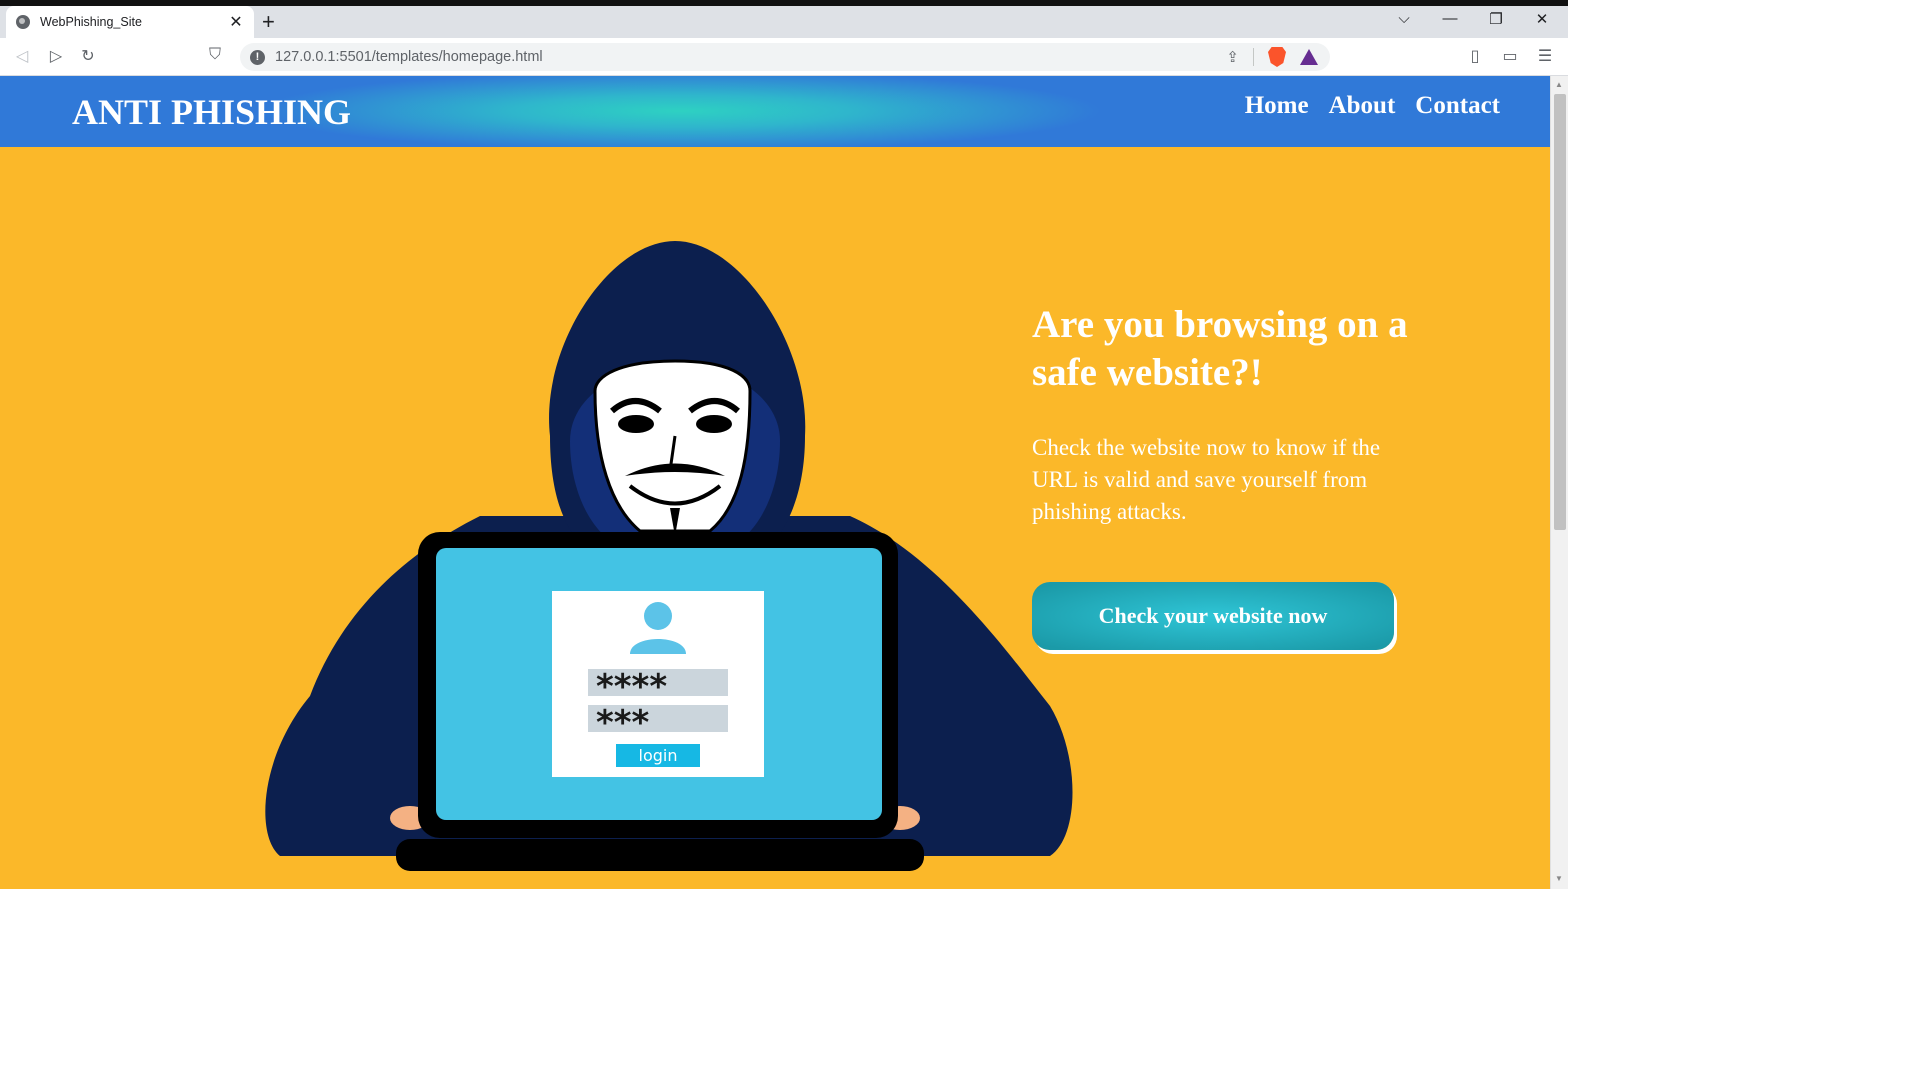  I want to click on minimize-button: —, so click(1450, 18).